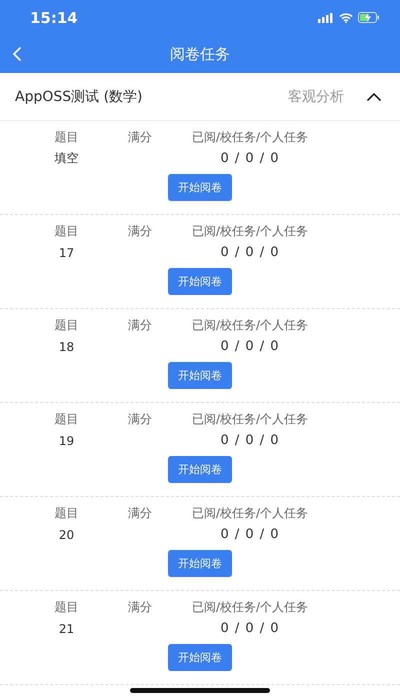 The width and height of the screenshot is (400, 700). I want to click on question-number: 17, so click(67, 253).